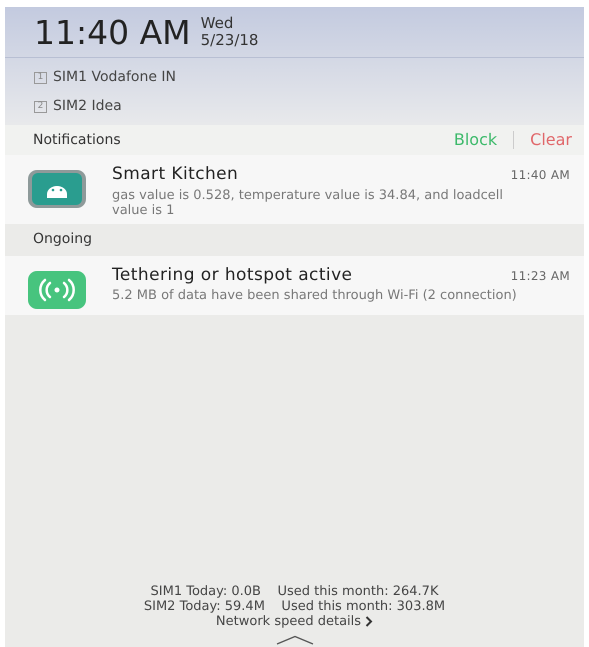 The height and width of the screenshot is (647, 589). Describe the element at coordinates (295, 621) in the screenshot. I see `network-speed-link: Network speed details` at that location.